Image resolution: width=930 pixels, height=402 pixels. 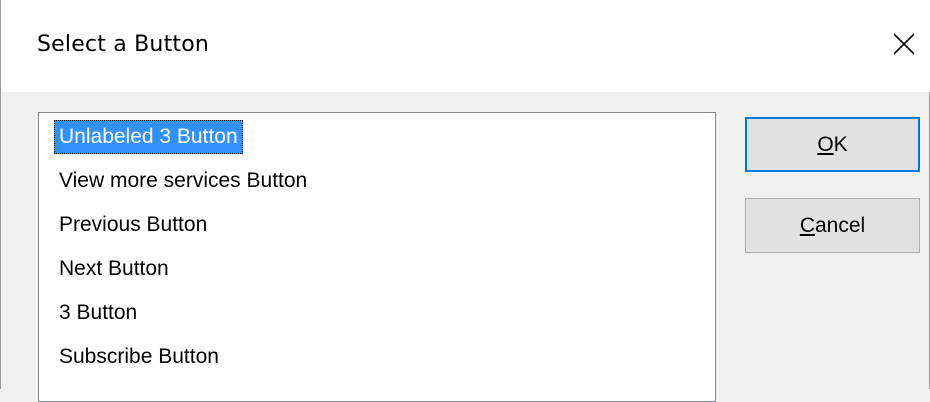 What do you see at coordinates (807, 225) in the screenshot?
I see `cancel-mnemonic: C` at bounding box center [807, 225].